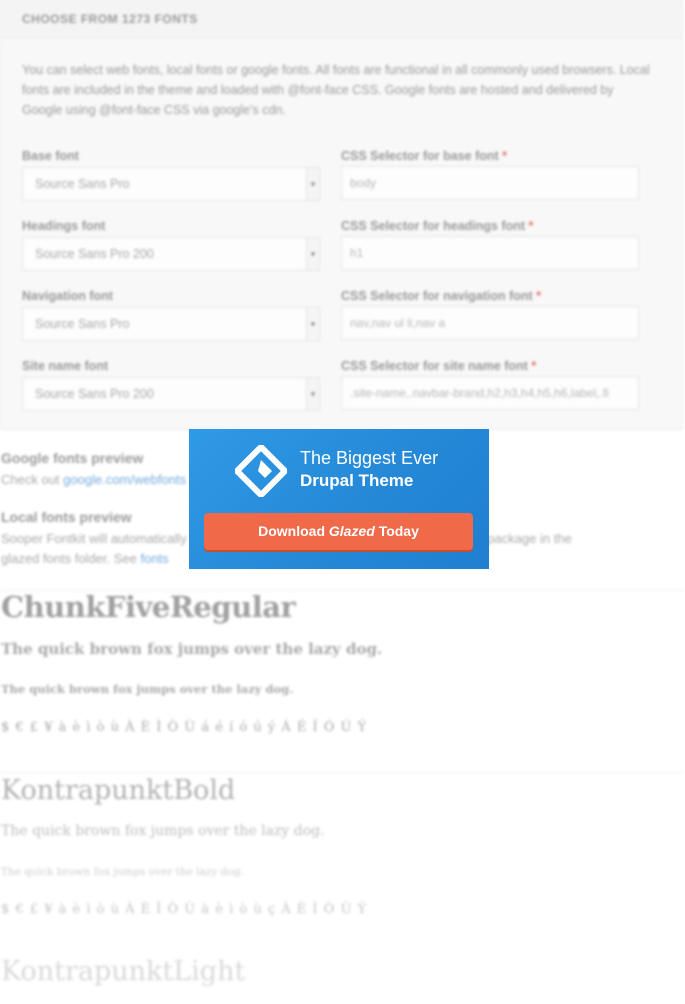 The height and width of the screenshot is (1004, 685). What do you see at coordinates (171, 324) in the screenshot?
I see `navigation-font-select: Source Sans Pro ▾` at bounding box center [171, 324].